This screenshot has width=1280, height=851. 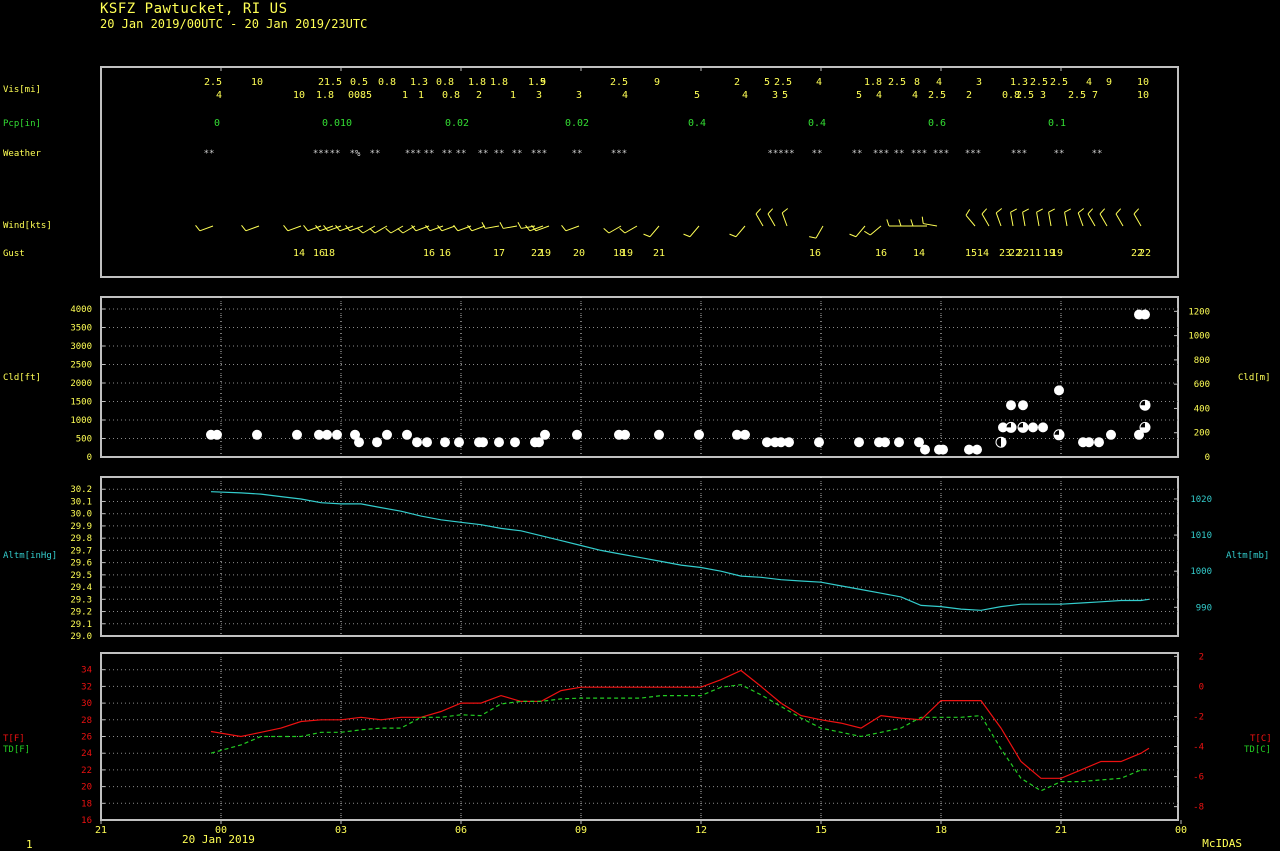 What do you see at coordinates (81, 421) in the screenshot?
I see `cloud-ytick: 1000` at bounding box center [81, 421].